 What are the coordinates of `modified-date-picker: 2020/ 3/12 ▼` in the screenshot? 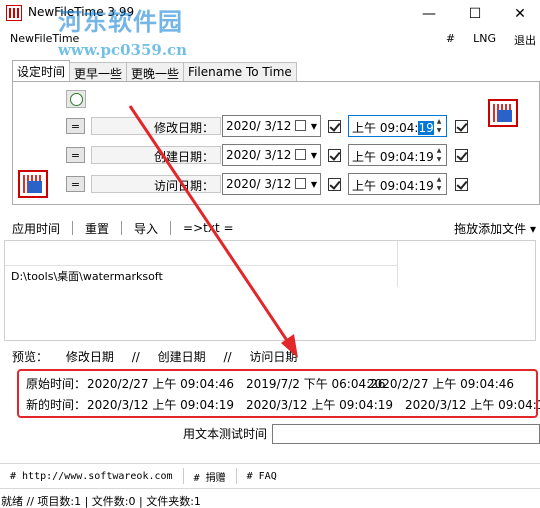 It's located at (271, 126).